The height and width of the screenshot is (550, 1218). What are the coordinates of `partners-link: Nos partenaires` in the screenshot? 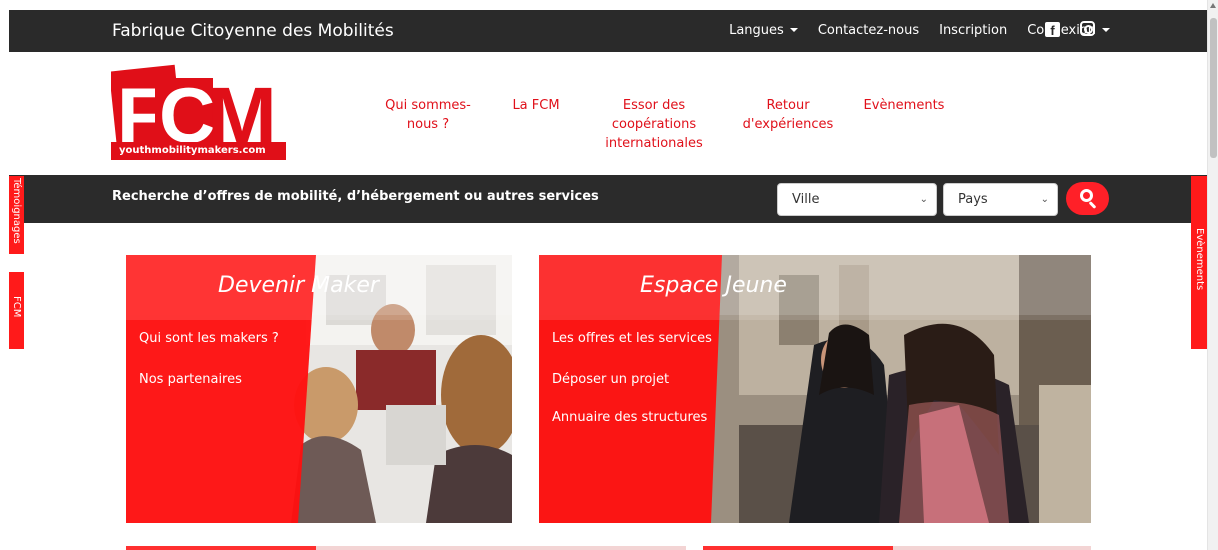 It's located at (190, 379).